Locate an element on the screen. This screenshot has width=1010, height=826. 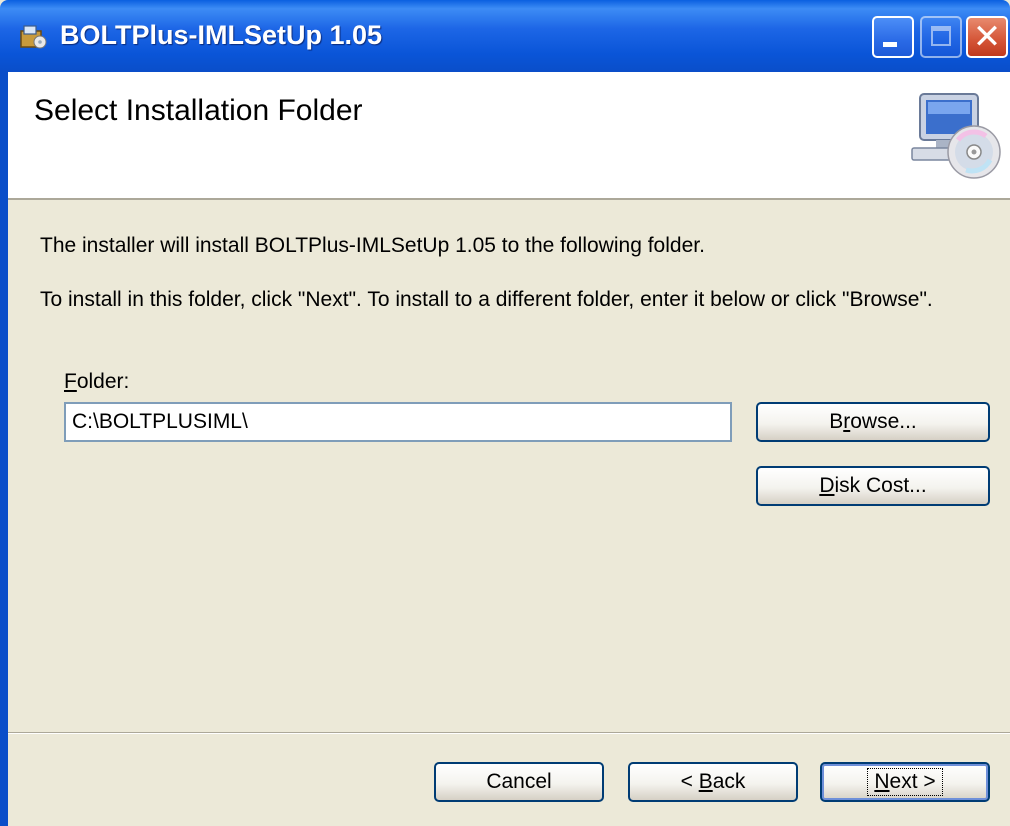
close-icon: ✕ is located at coordinates (987, 37).